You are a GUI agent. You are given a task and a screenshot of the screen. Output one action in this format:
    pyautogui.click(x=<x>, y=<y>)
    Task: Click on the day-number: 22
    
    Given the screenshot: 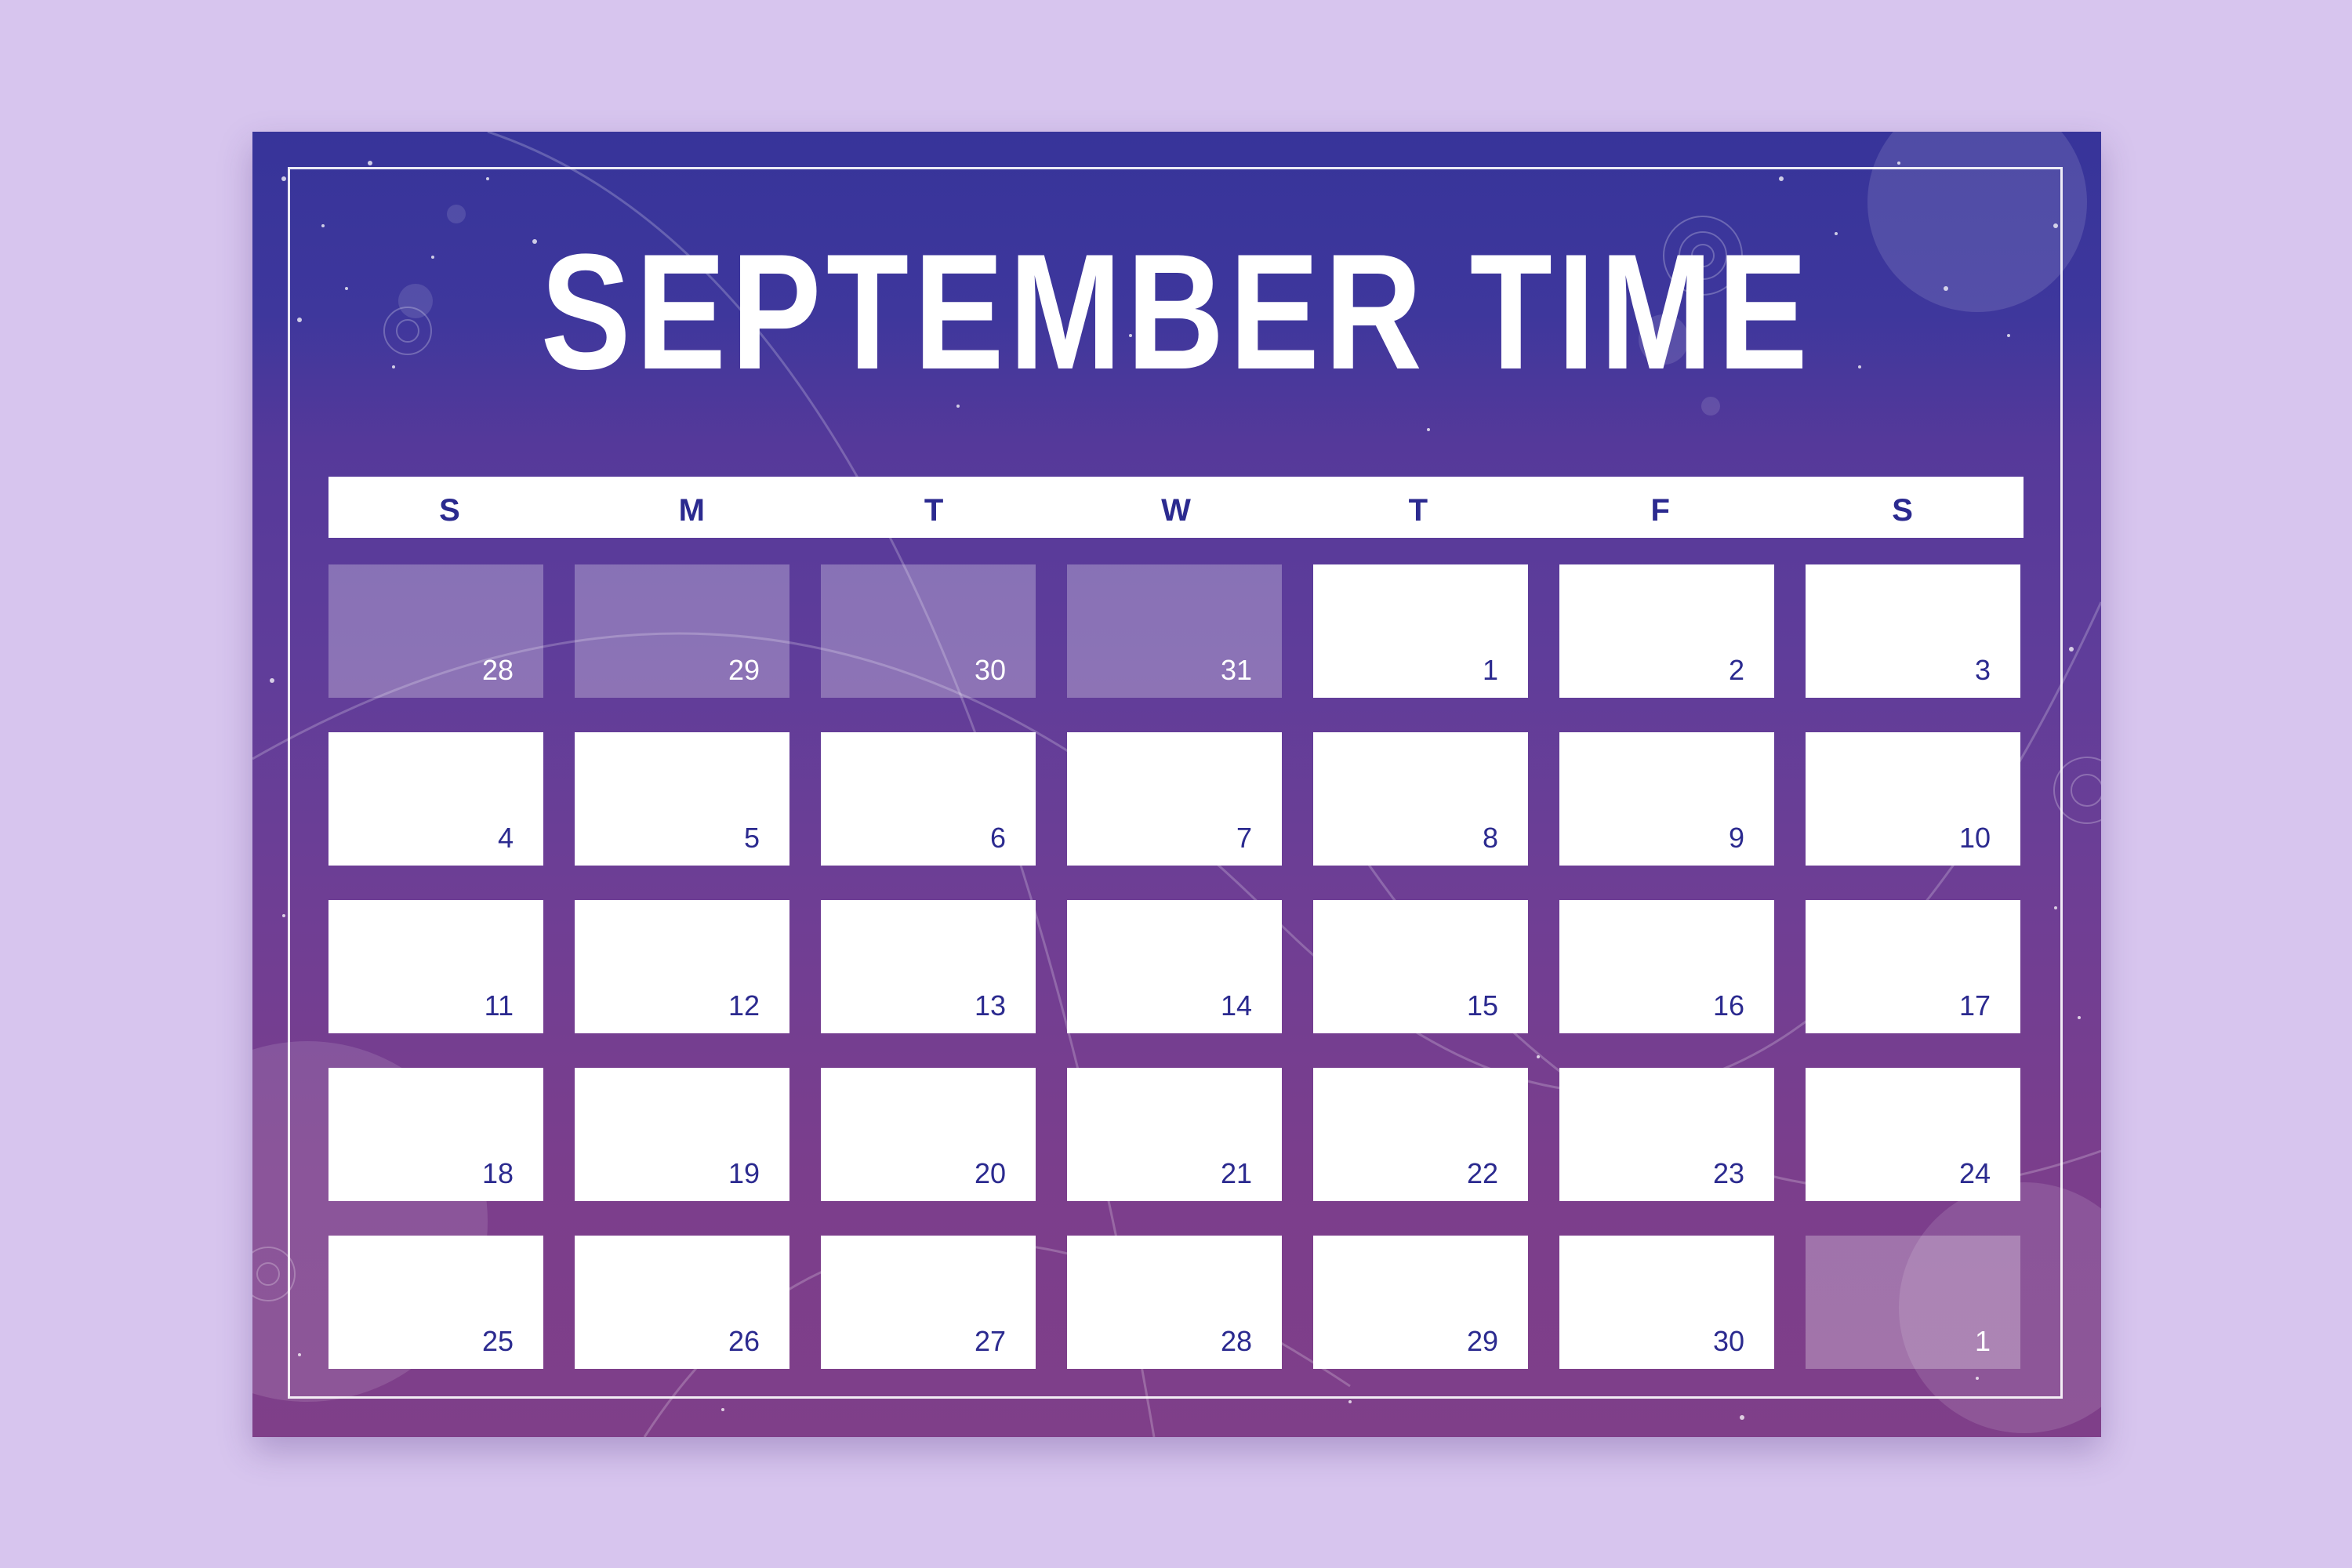 What is the action you would take?
    pyautogui.click(x=1482, y=1173)
    